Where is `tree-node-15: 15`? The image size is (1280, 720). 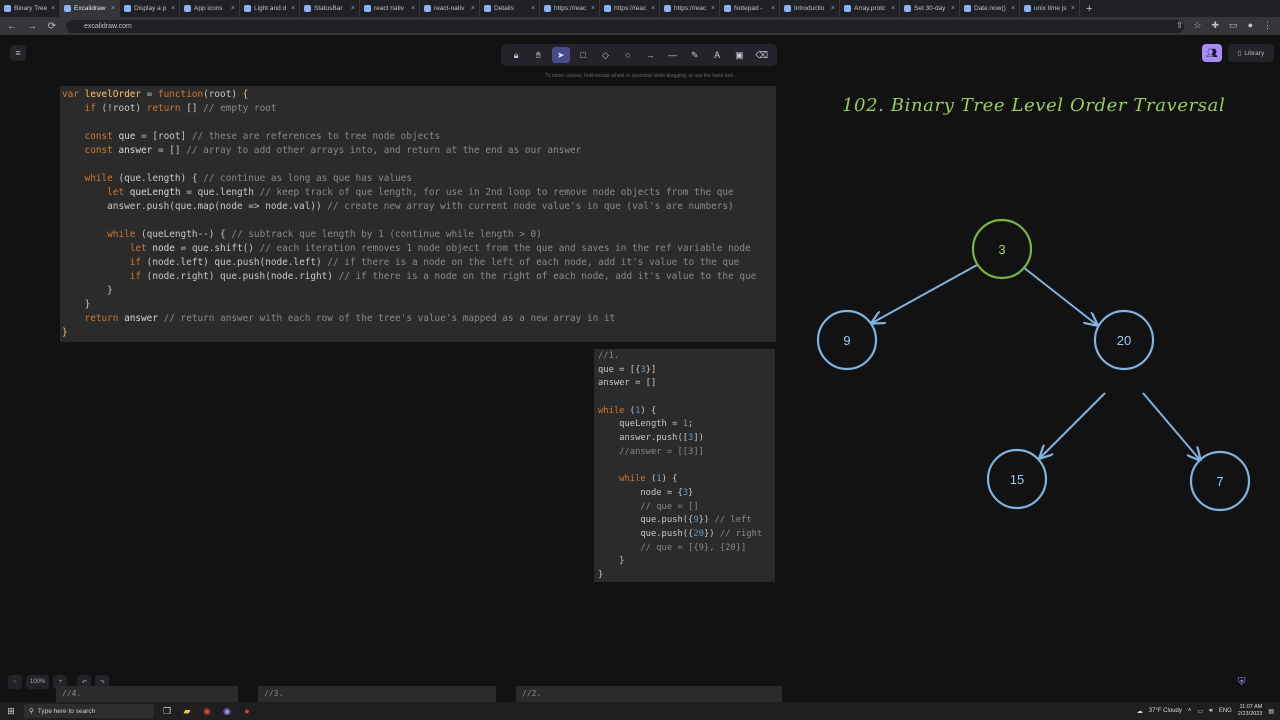
tree-node-15: 15 is located at coordinates (1017, 479).